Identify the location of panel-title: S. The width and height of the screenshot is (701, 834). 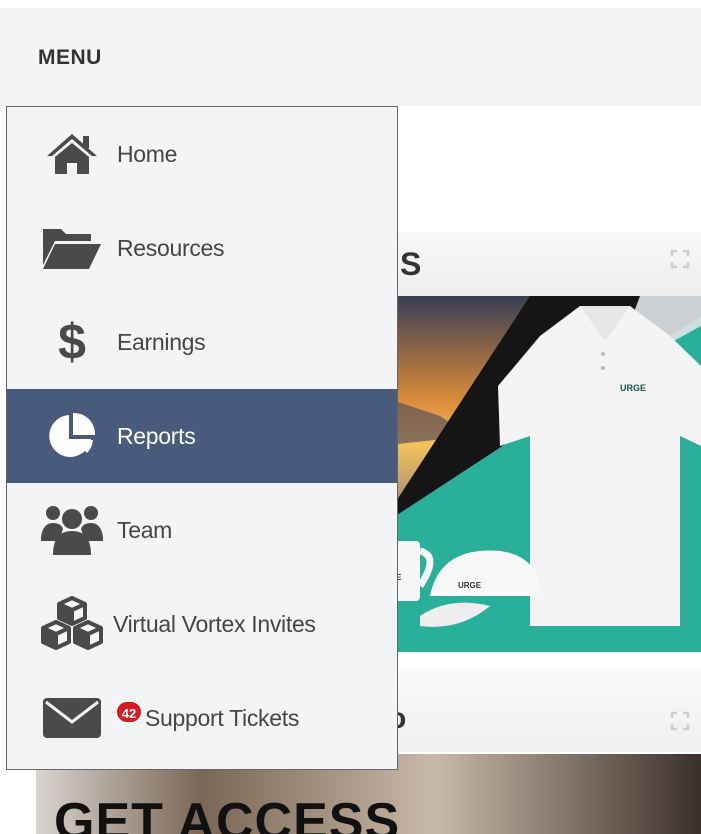
(411, 264).